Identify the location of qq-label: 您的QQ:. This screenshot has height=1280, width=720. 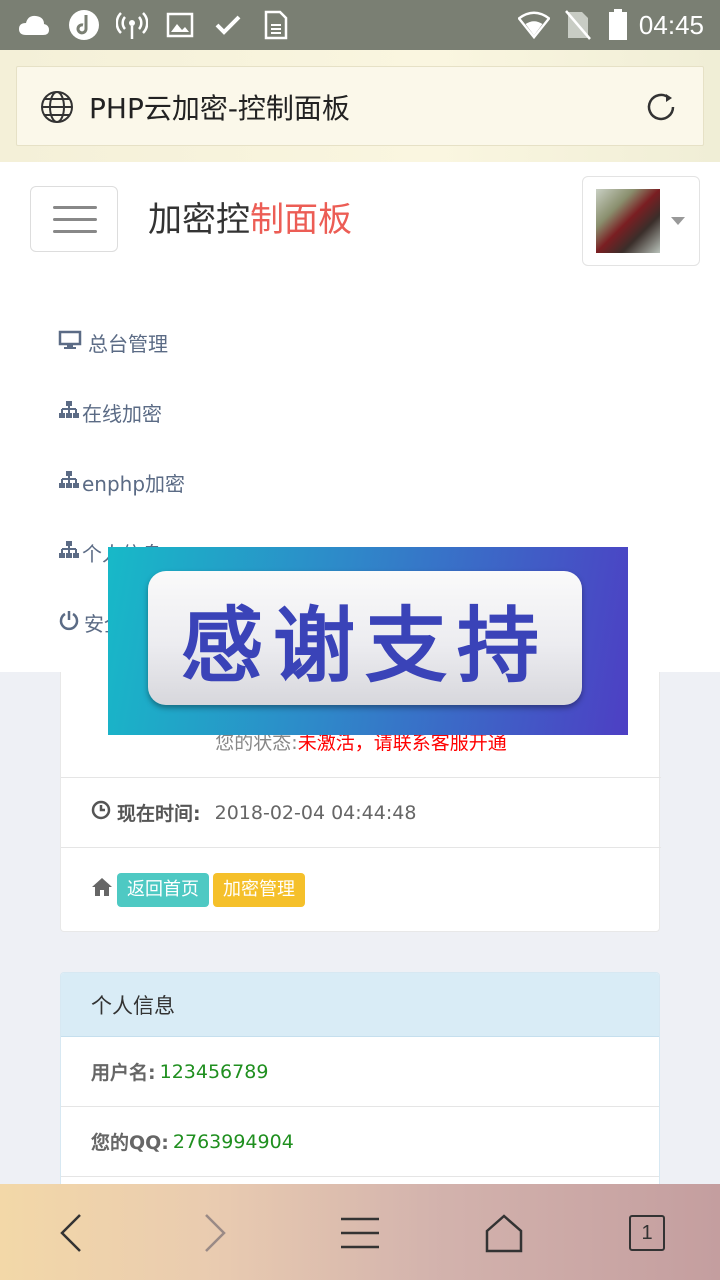
(130, 1143).